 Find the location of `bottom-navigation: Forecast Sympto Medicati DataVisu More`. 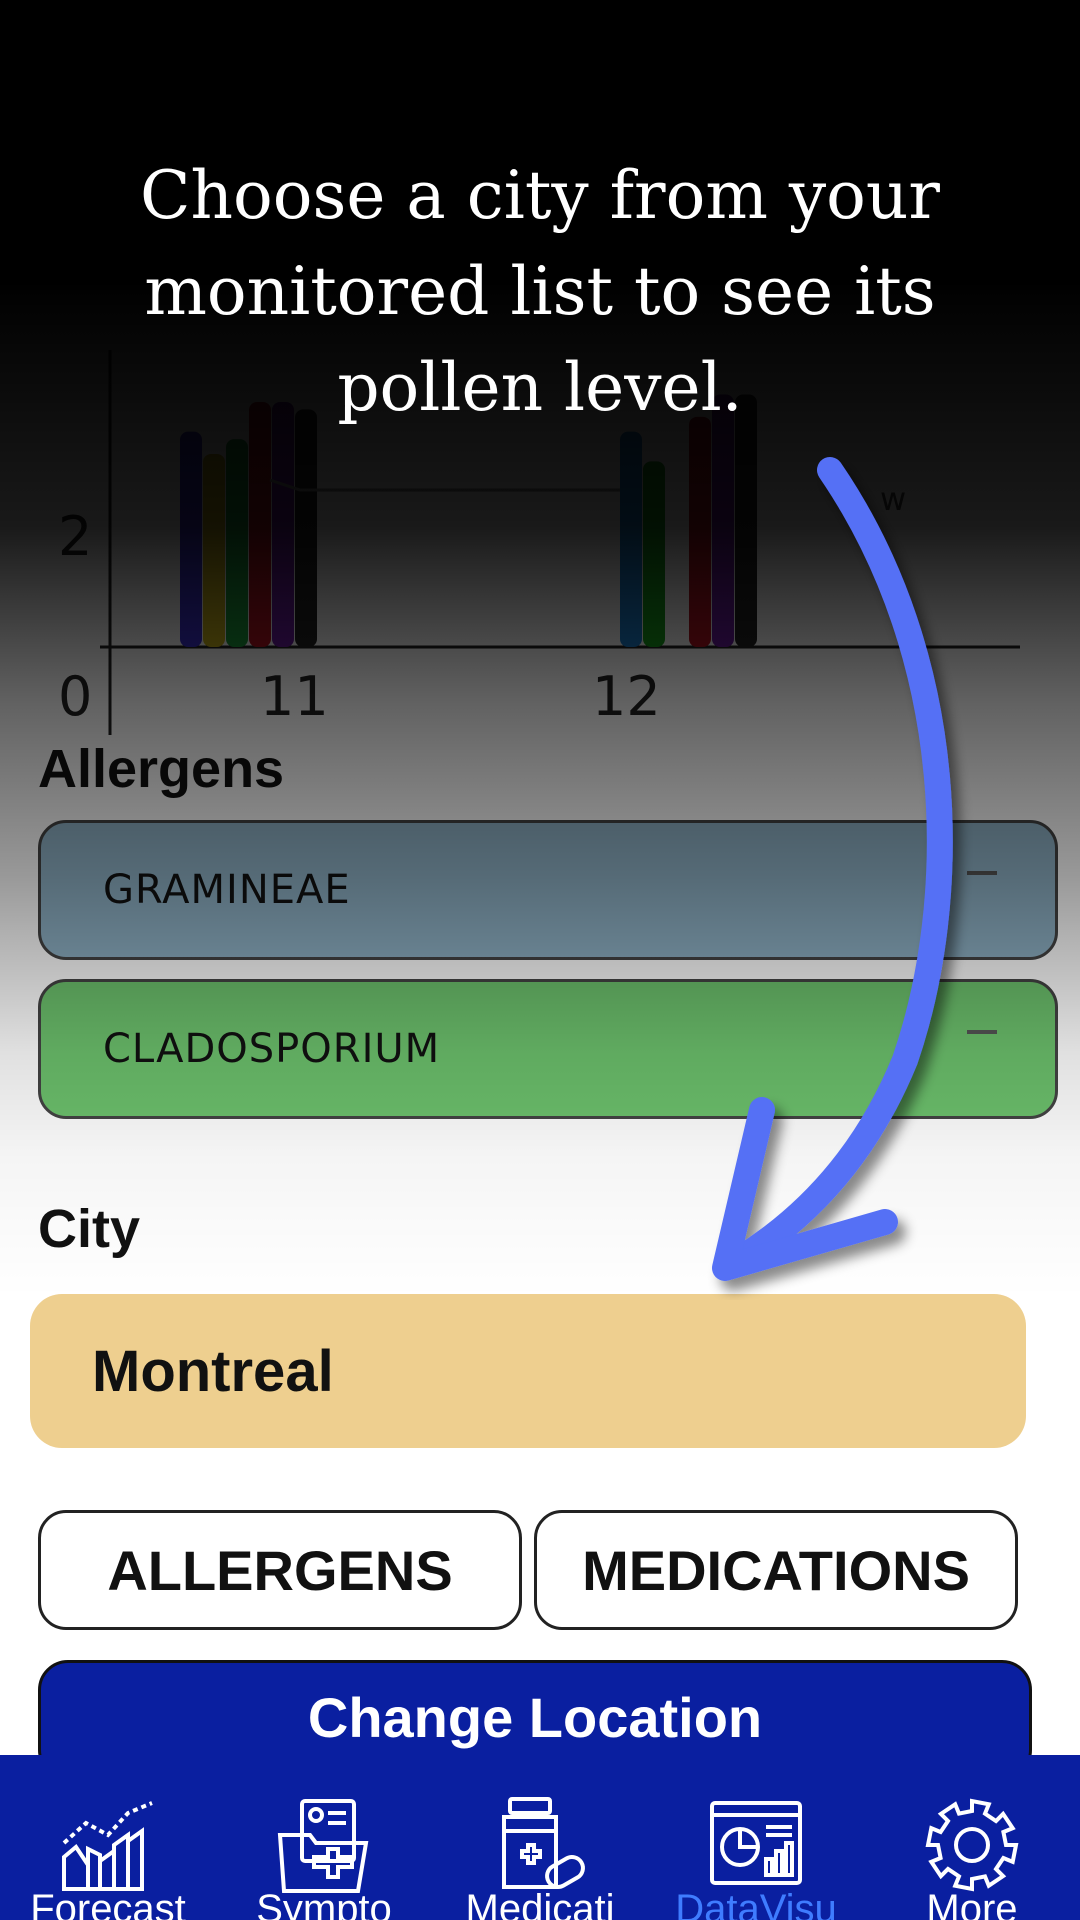

bottom-navigation: Forecast Sympto Medicati DataVisu More is located at coordinates (540, 1837).